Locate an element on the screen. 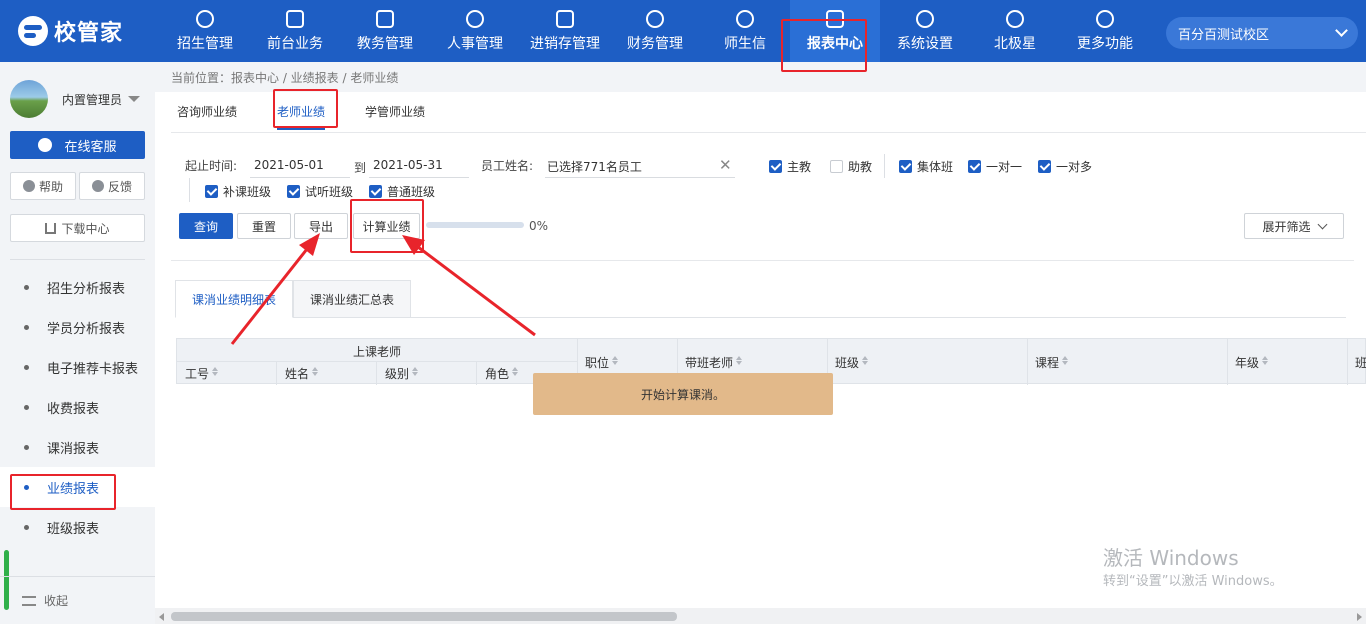 The height and width of the screenshot is (624, 1366). checkbox-label: 主教 is located at coordinates (799, 167).